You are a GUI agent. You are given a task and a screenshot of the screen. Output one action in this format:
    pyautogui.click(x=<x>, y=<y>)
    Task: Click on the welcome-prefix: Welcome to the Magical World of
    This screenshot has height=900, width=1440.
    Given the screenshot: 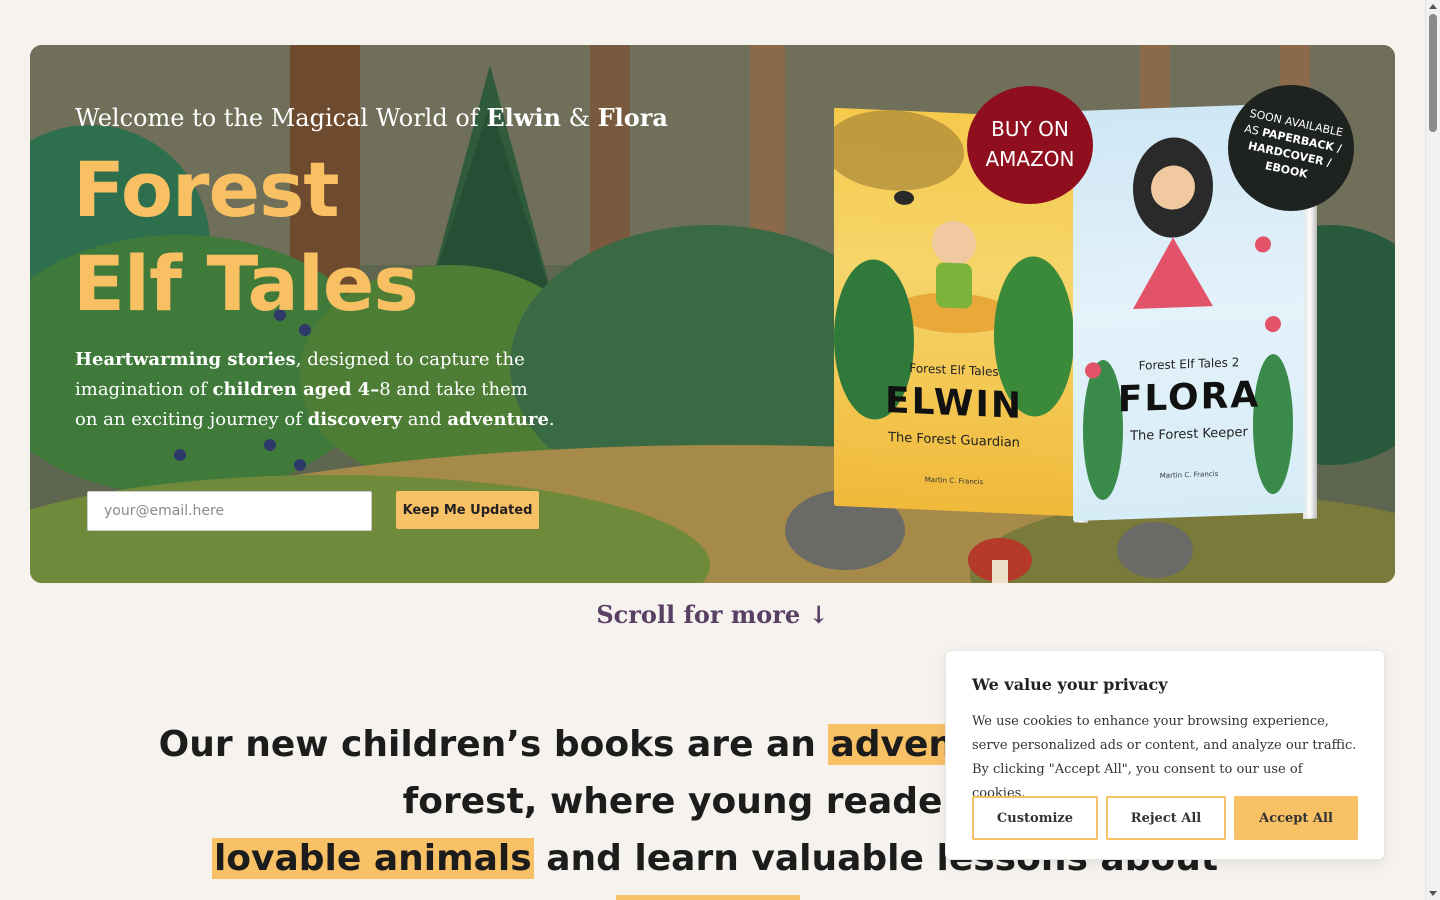 What is the action you would take?
    pyautogui.click(x=277, y=118)
    